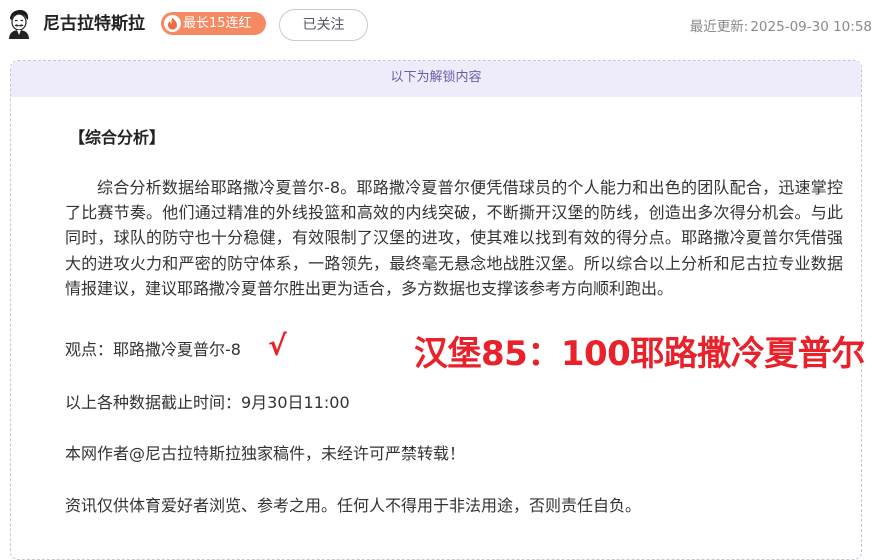 This screenshot has height=560, width=875. I want to click on author-header: 尼古拉特斯拉 最长15连红 已关注 最近更新: 2025-09-30 10:58, so click(437, 25).